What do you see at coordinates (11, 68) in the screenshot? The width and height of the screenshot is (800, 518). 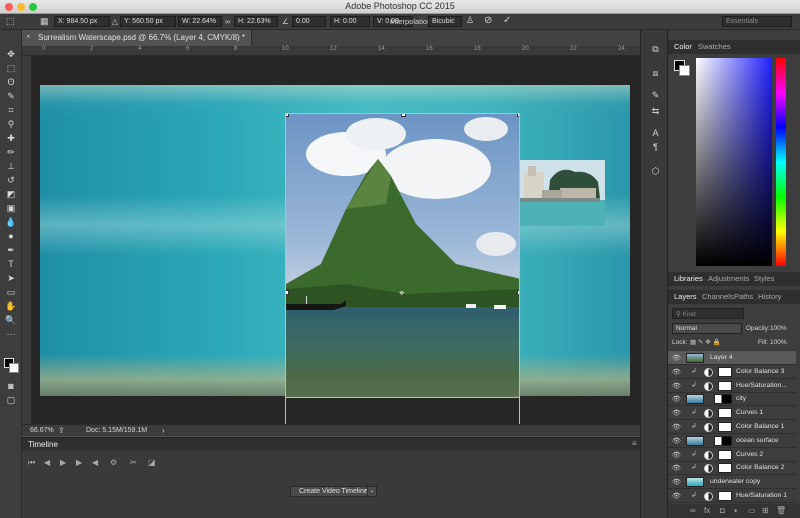 I see `marquee-tool-icon: ⬚` at bounding box center [11, 68].